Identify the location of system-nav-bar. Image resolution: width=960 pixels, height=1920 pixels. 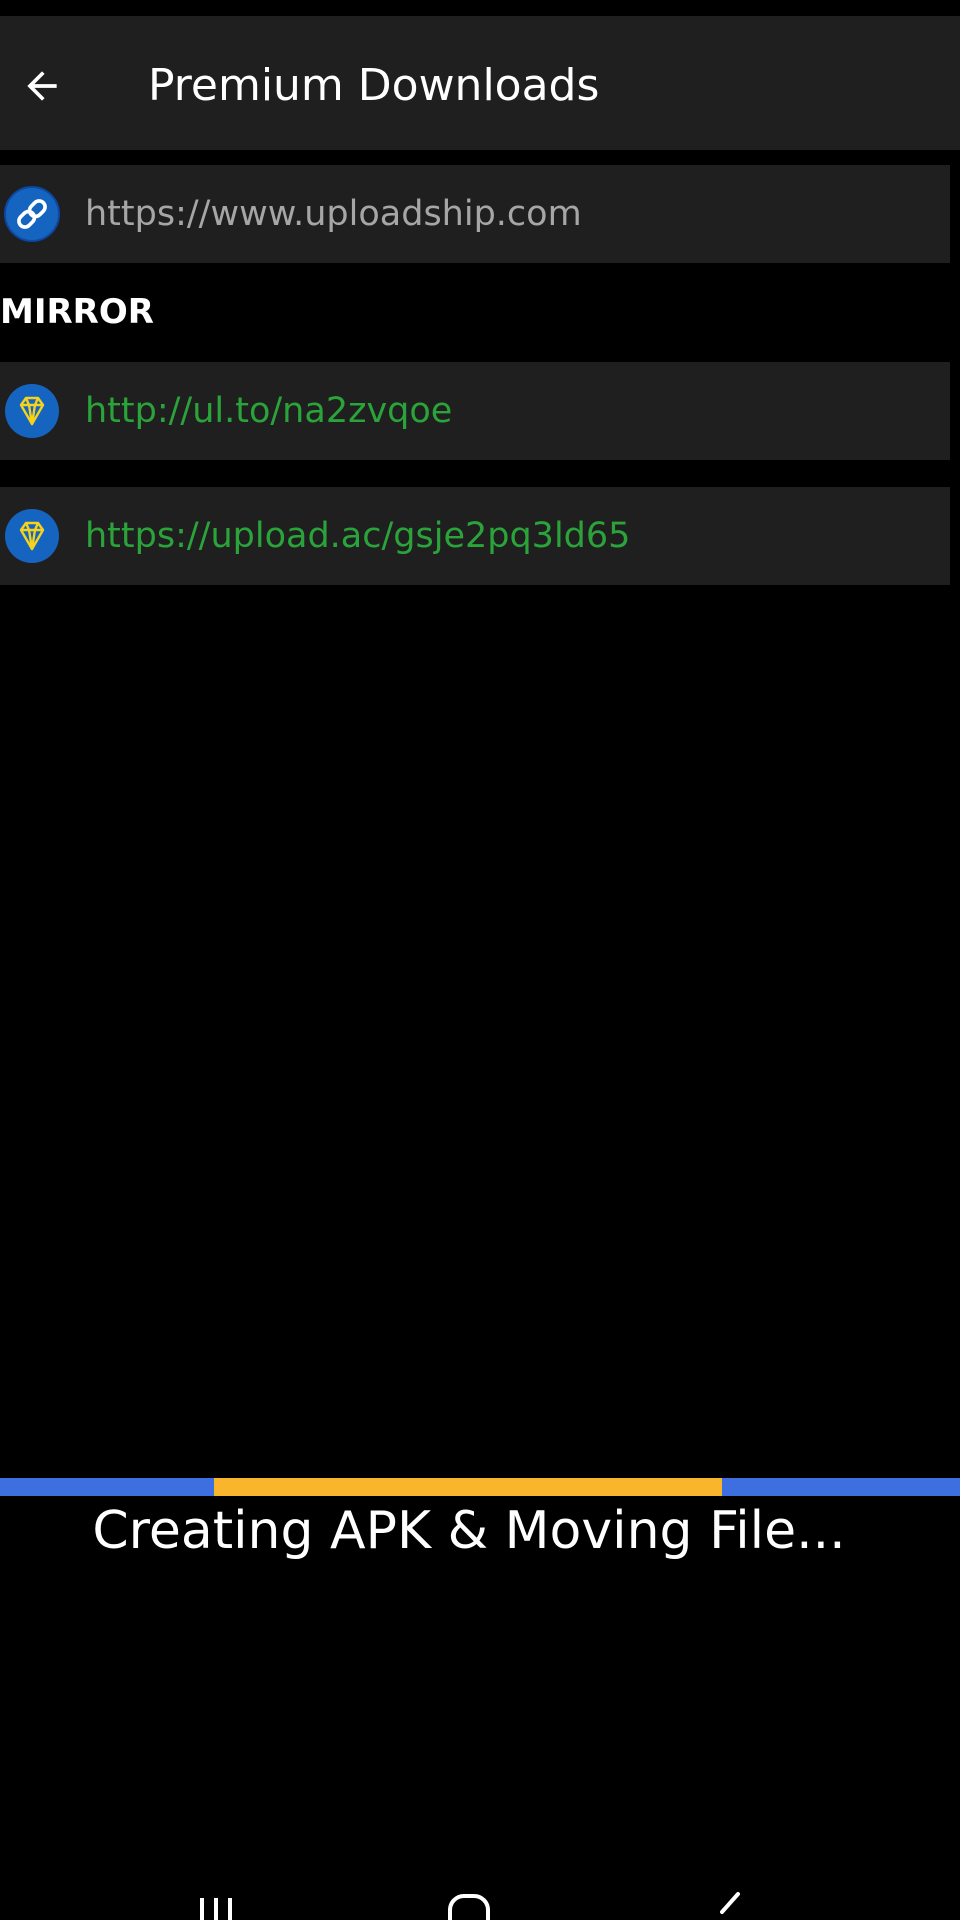
(480, 1905).